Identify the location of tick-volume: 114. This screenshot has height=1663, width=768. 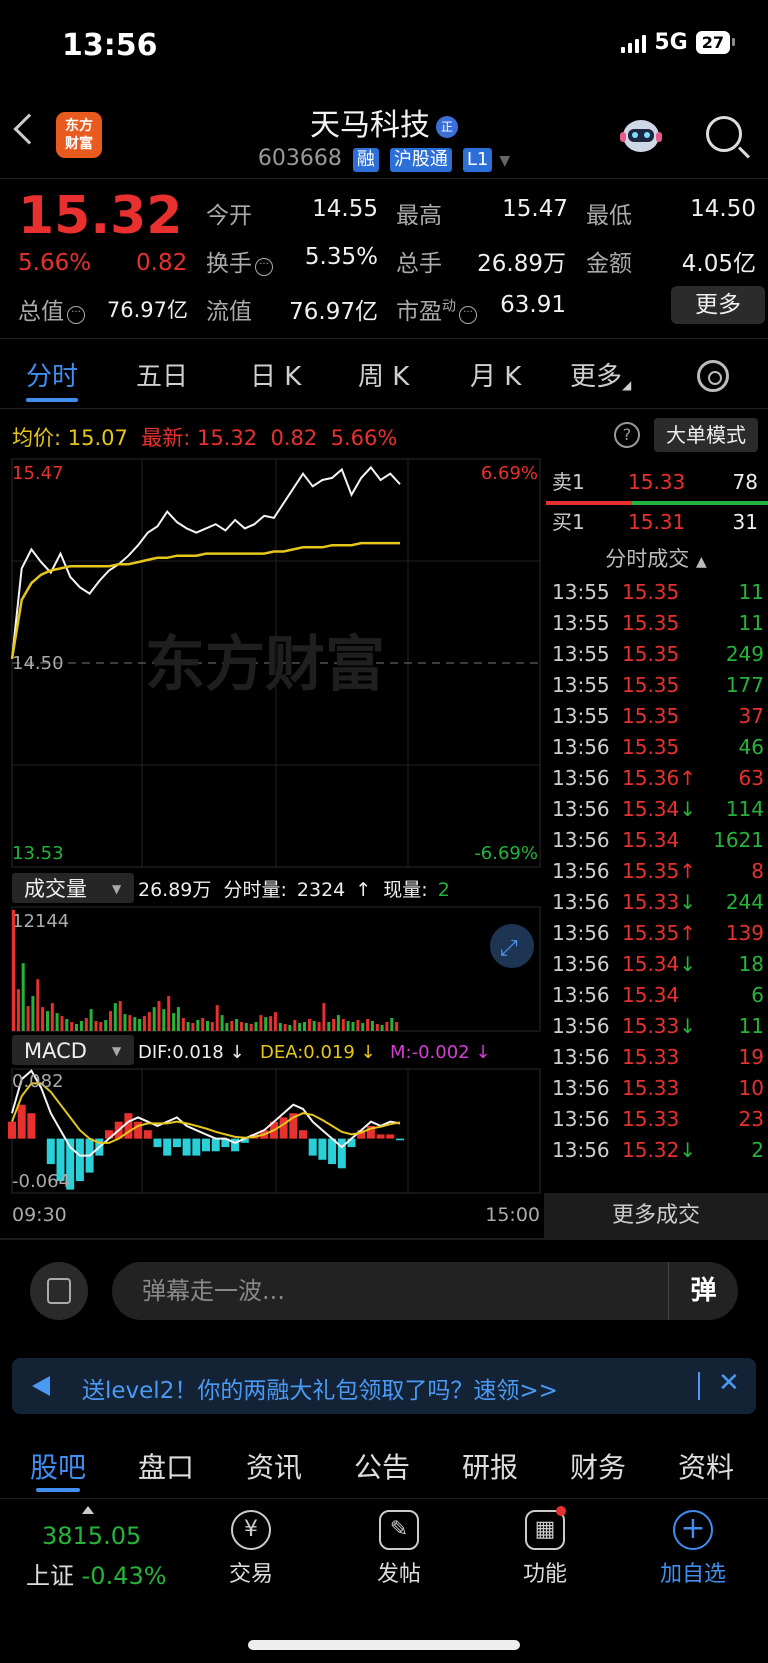
(744, 809).